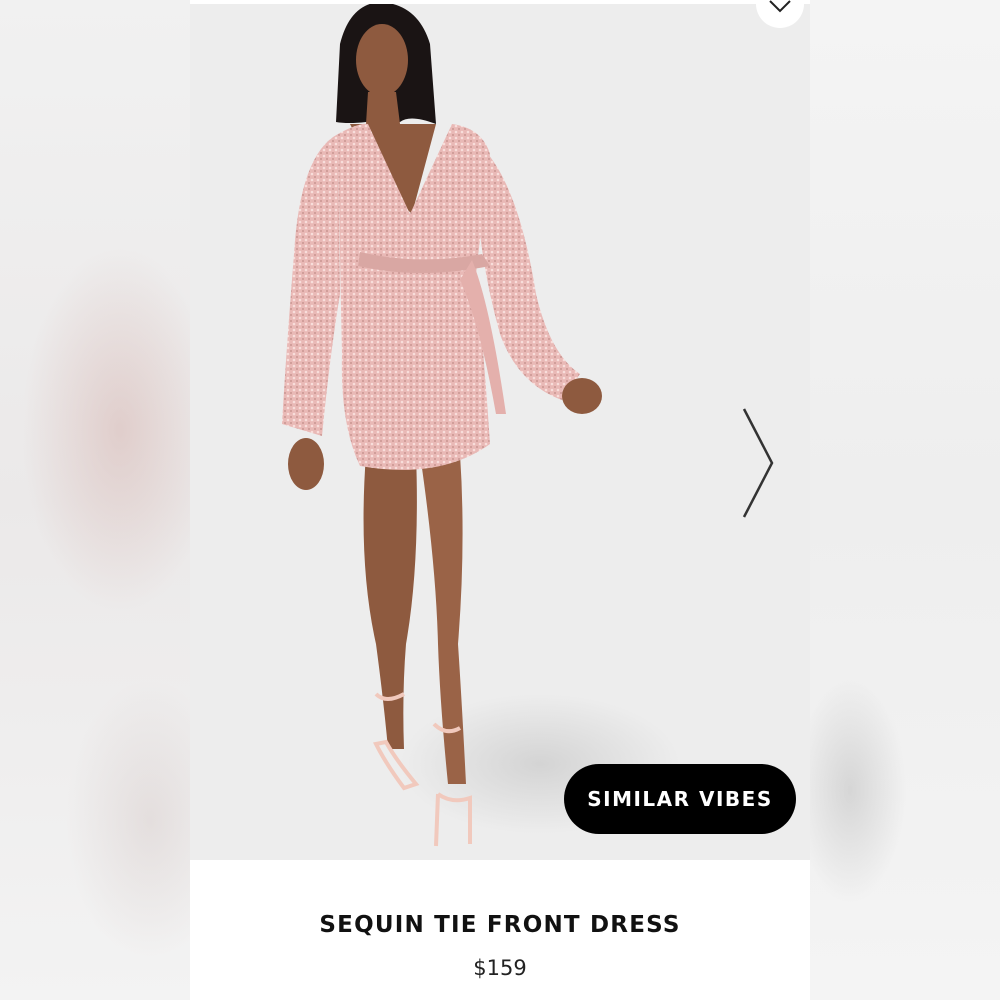 This screenshot has width=1000, height=1000. Describe the element at coordinates (500, 968) in the screenshot. I see `product-price: $159` at that location.